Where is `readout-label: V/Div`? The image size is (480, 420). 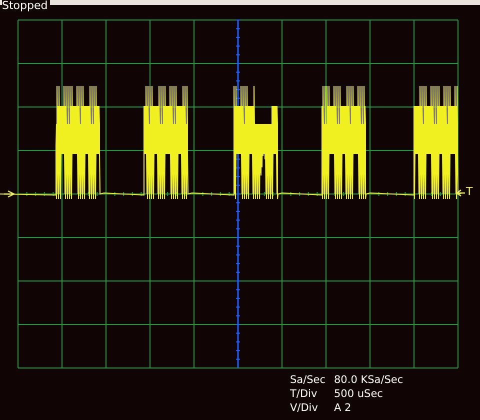 readout-label: V/Div is located at coordinates (304, 408).